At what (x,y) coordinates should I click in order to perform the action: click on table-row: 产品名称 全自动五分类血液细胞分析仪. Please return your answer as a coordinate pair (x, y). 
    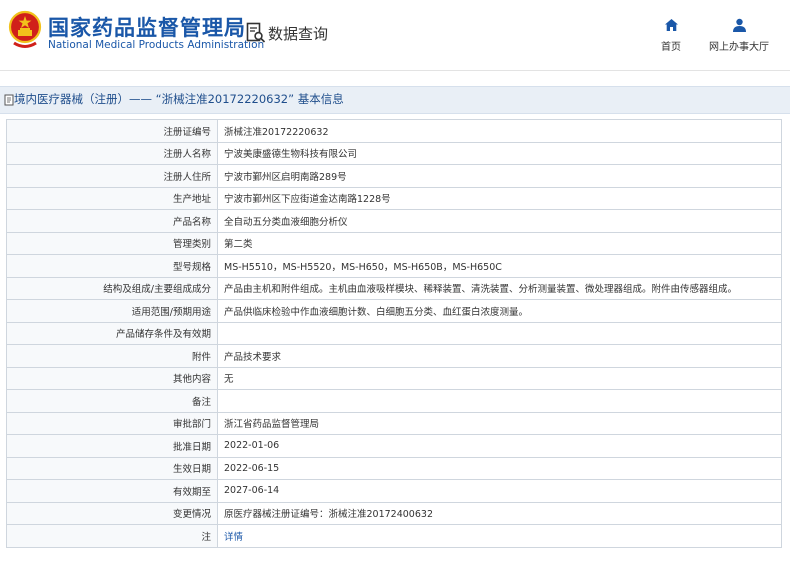
    Looking at the image, I should click on (394, 221).